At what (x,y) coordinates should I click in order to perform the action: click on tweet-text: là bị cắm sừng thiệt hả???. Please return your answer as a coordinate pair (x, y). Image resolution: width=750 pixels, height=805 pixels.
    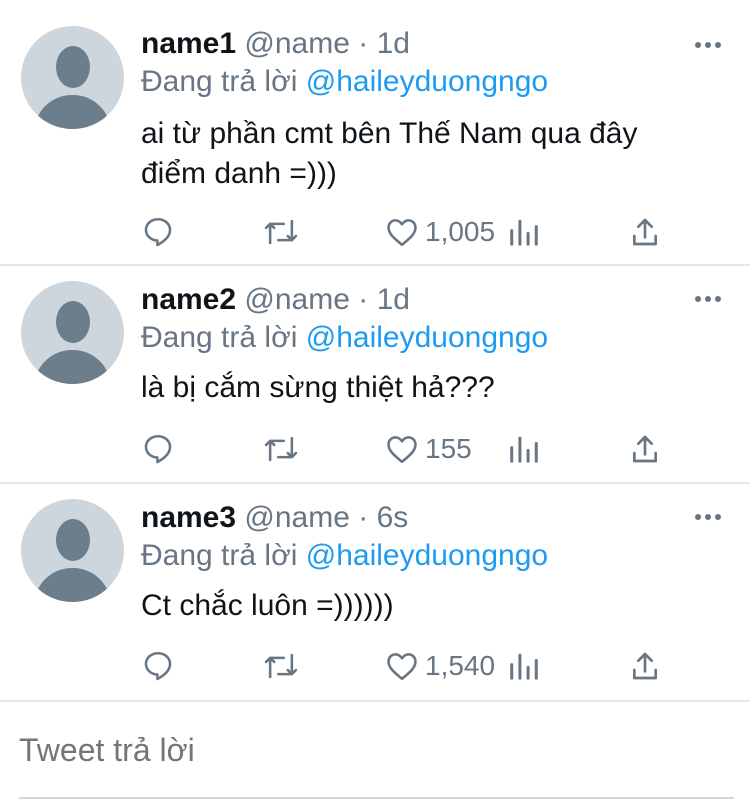
    Looking at the image, I should click on (431, 388).